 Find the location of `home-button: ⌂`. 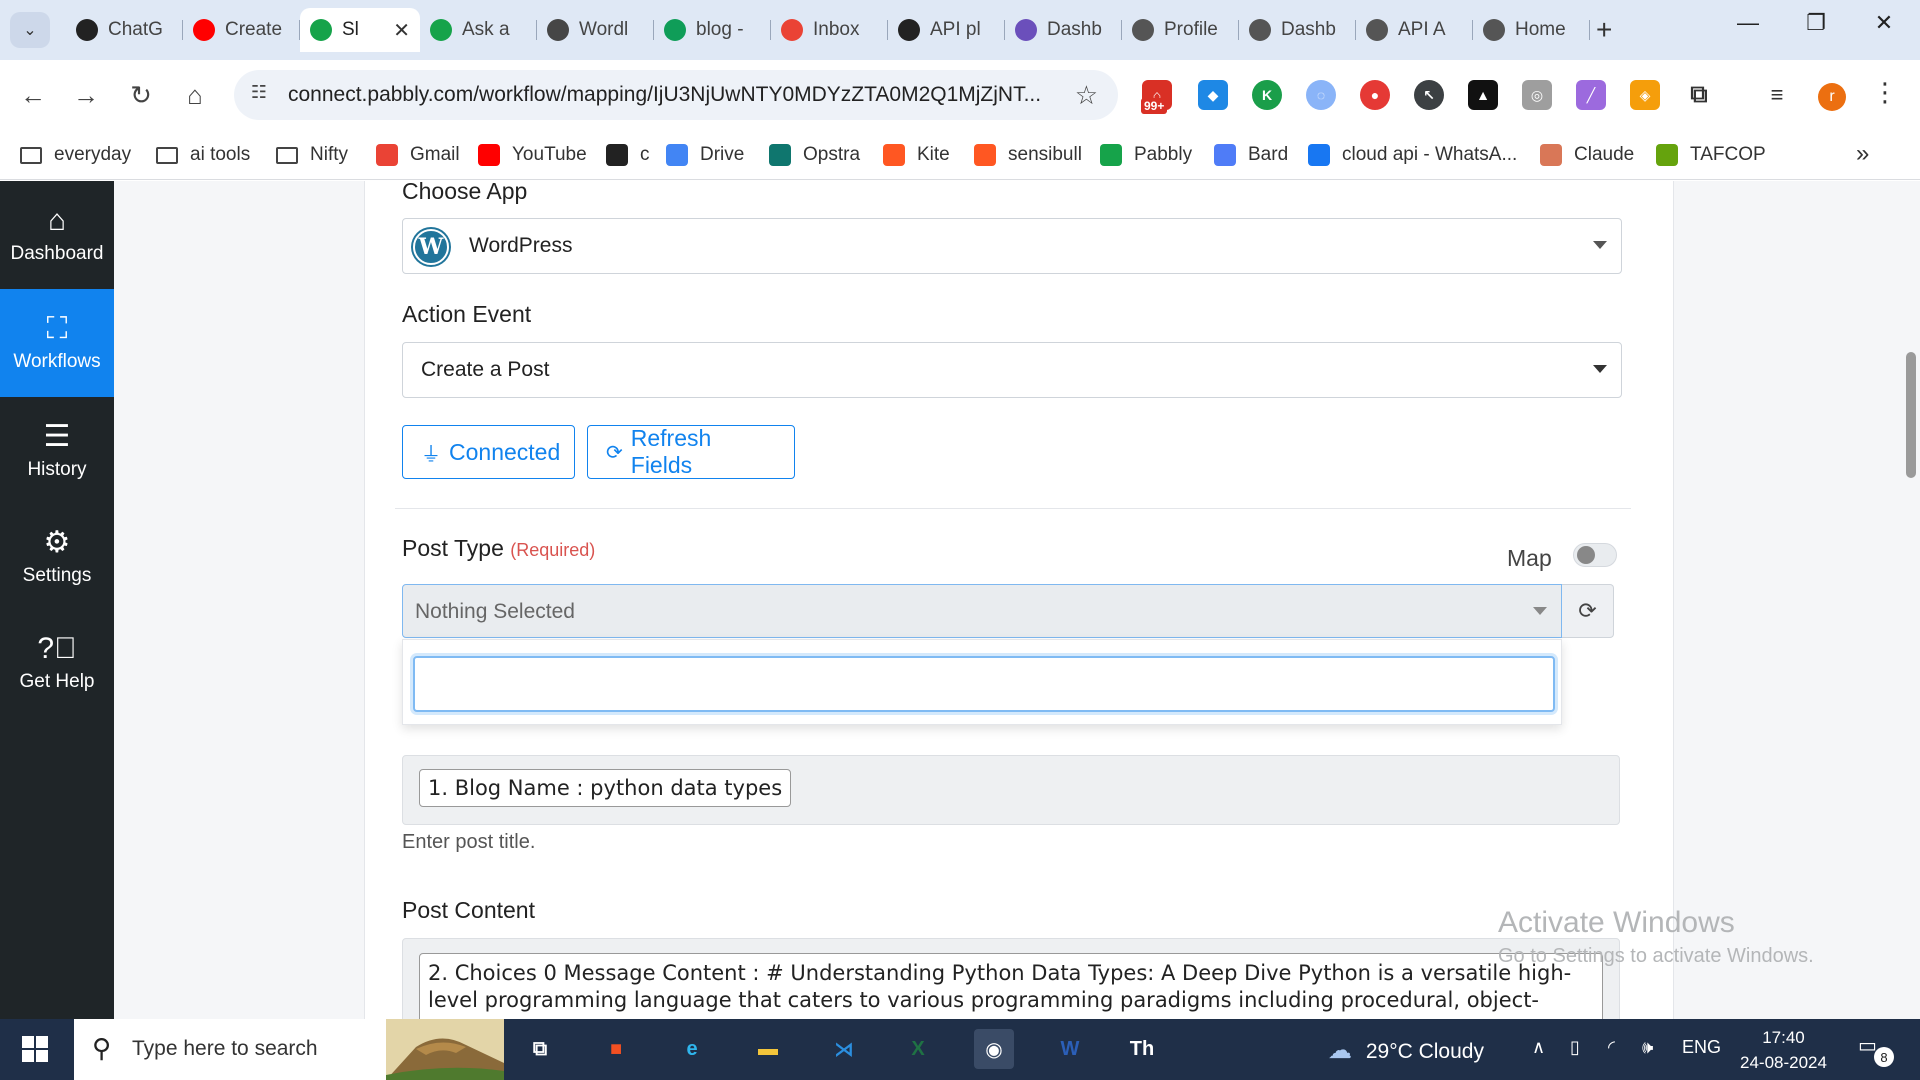

home-button: ⌂ is located at coordinates (195, 95).